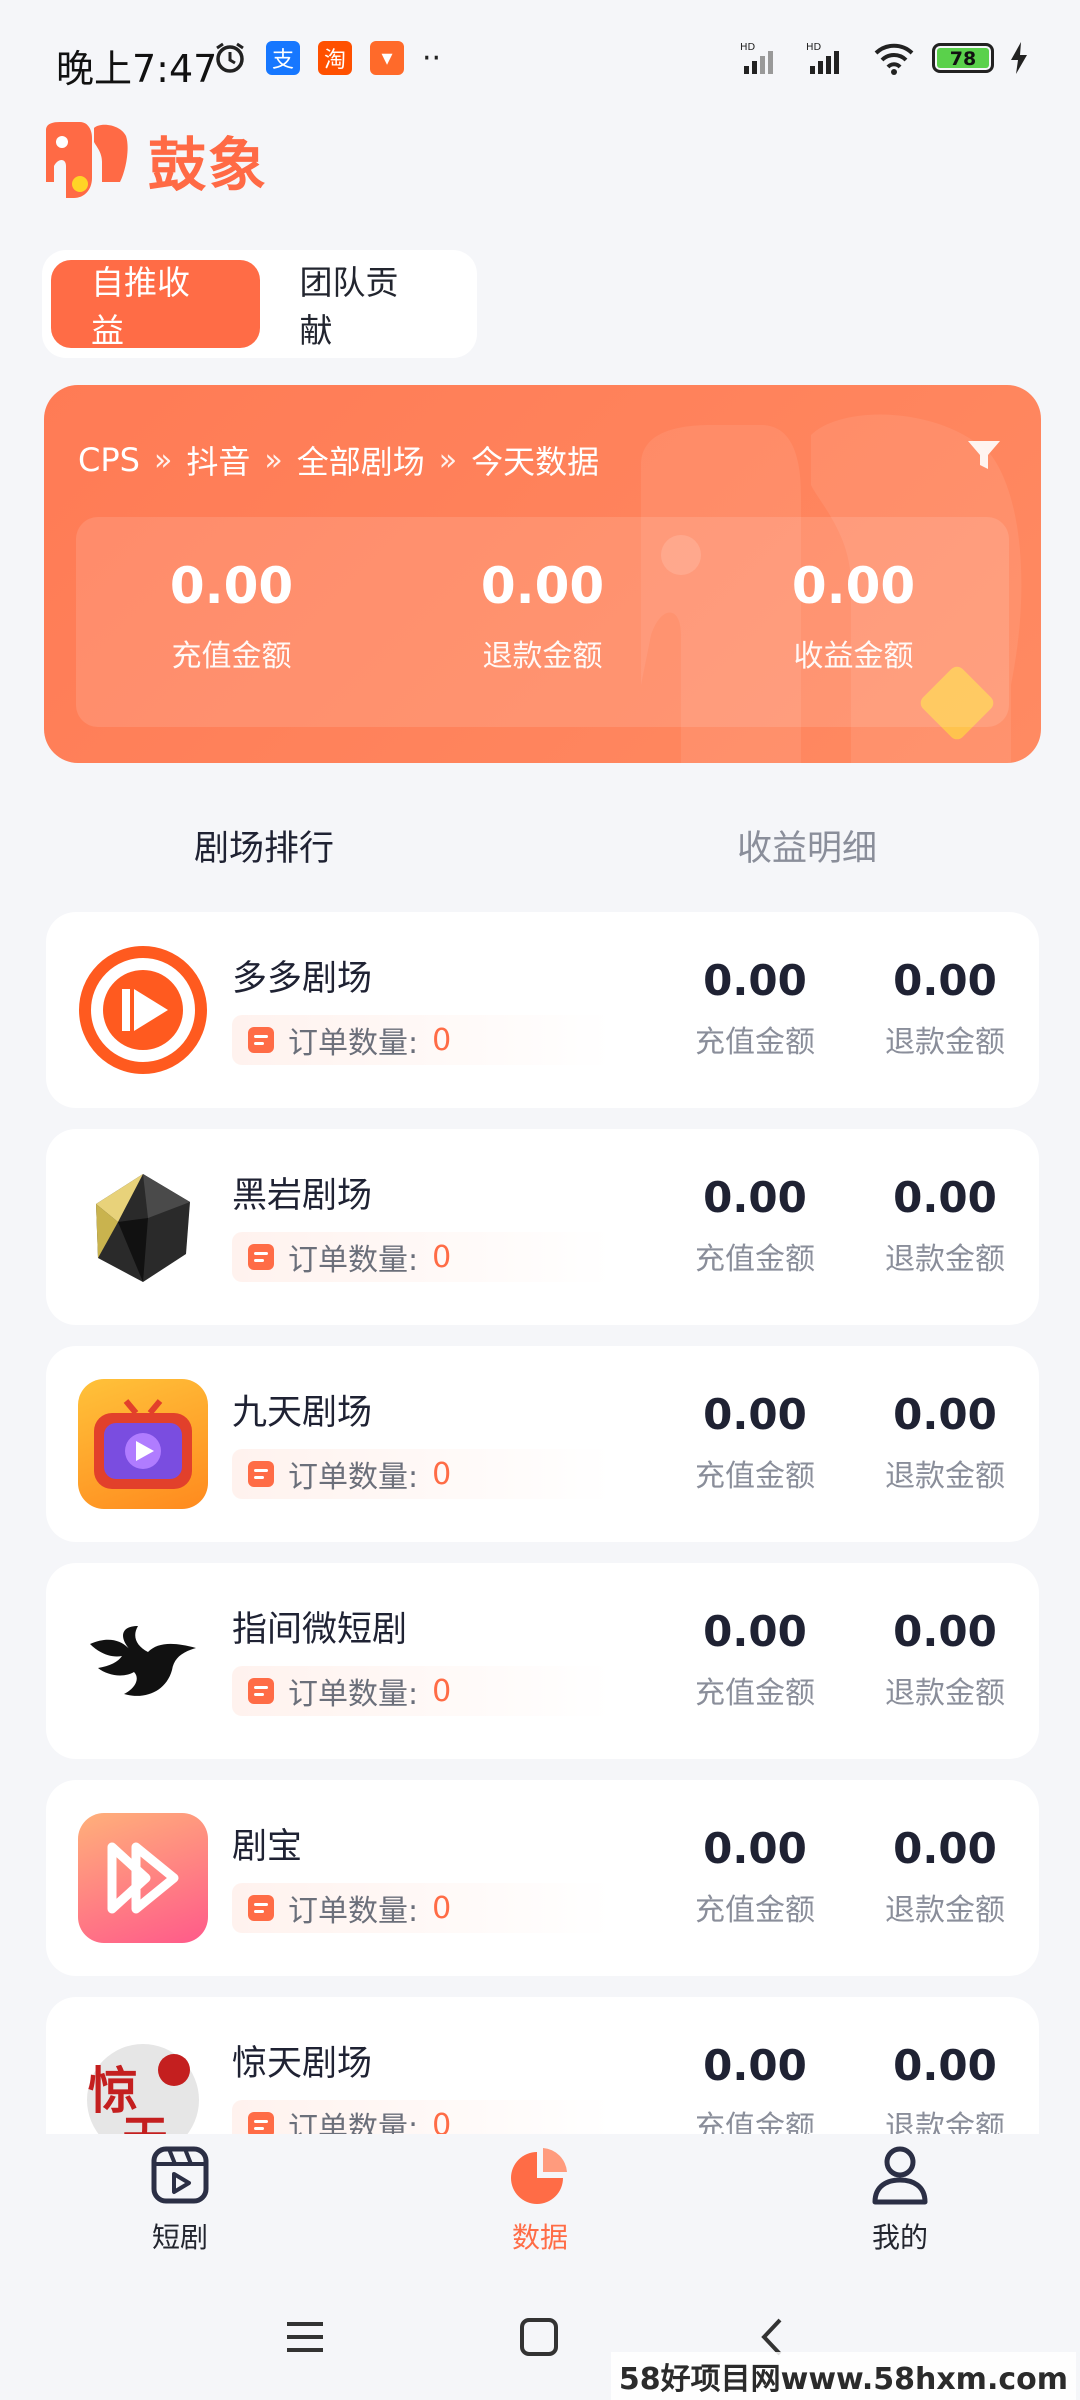 Image resolution: width=1080 pixels, height=2400 pixels. I want to click on tab-team-contribution: 团队贡献, so click(364, 305).